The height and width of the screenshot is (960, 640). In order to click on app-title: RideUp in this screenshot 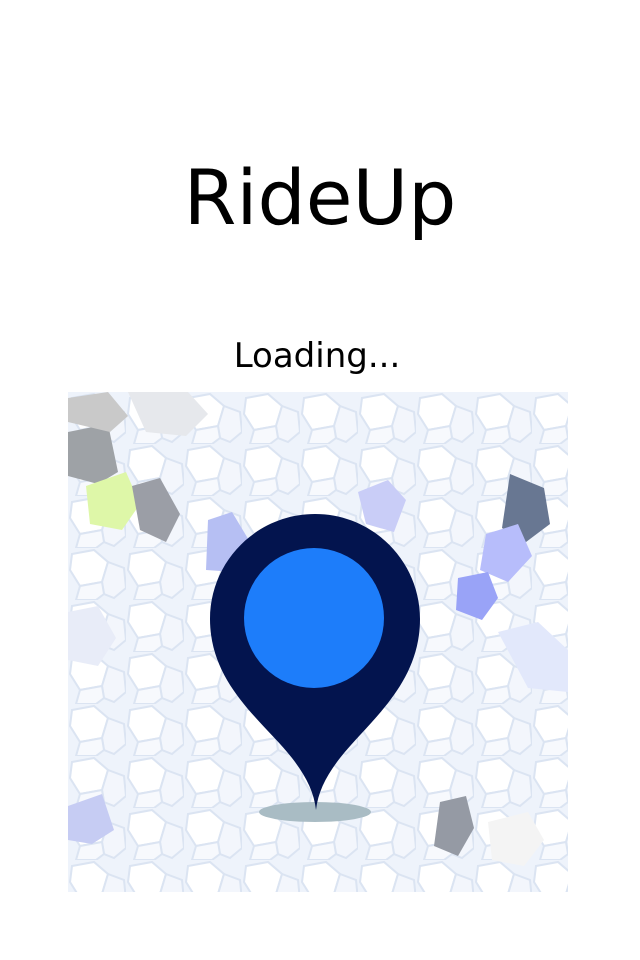, I will do `click(320, 197)`.